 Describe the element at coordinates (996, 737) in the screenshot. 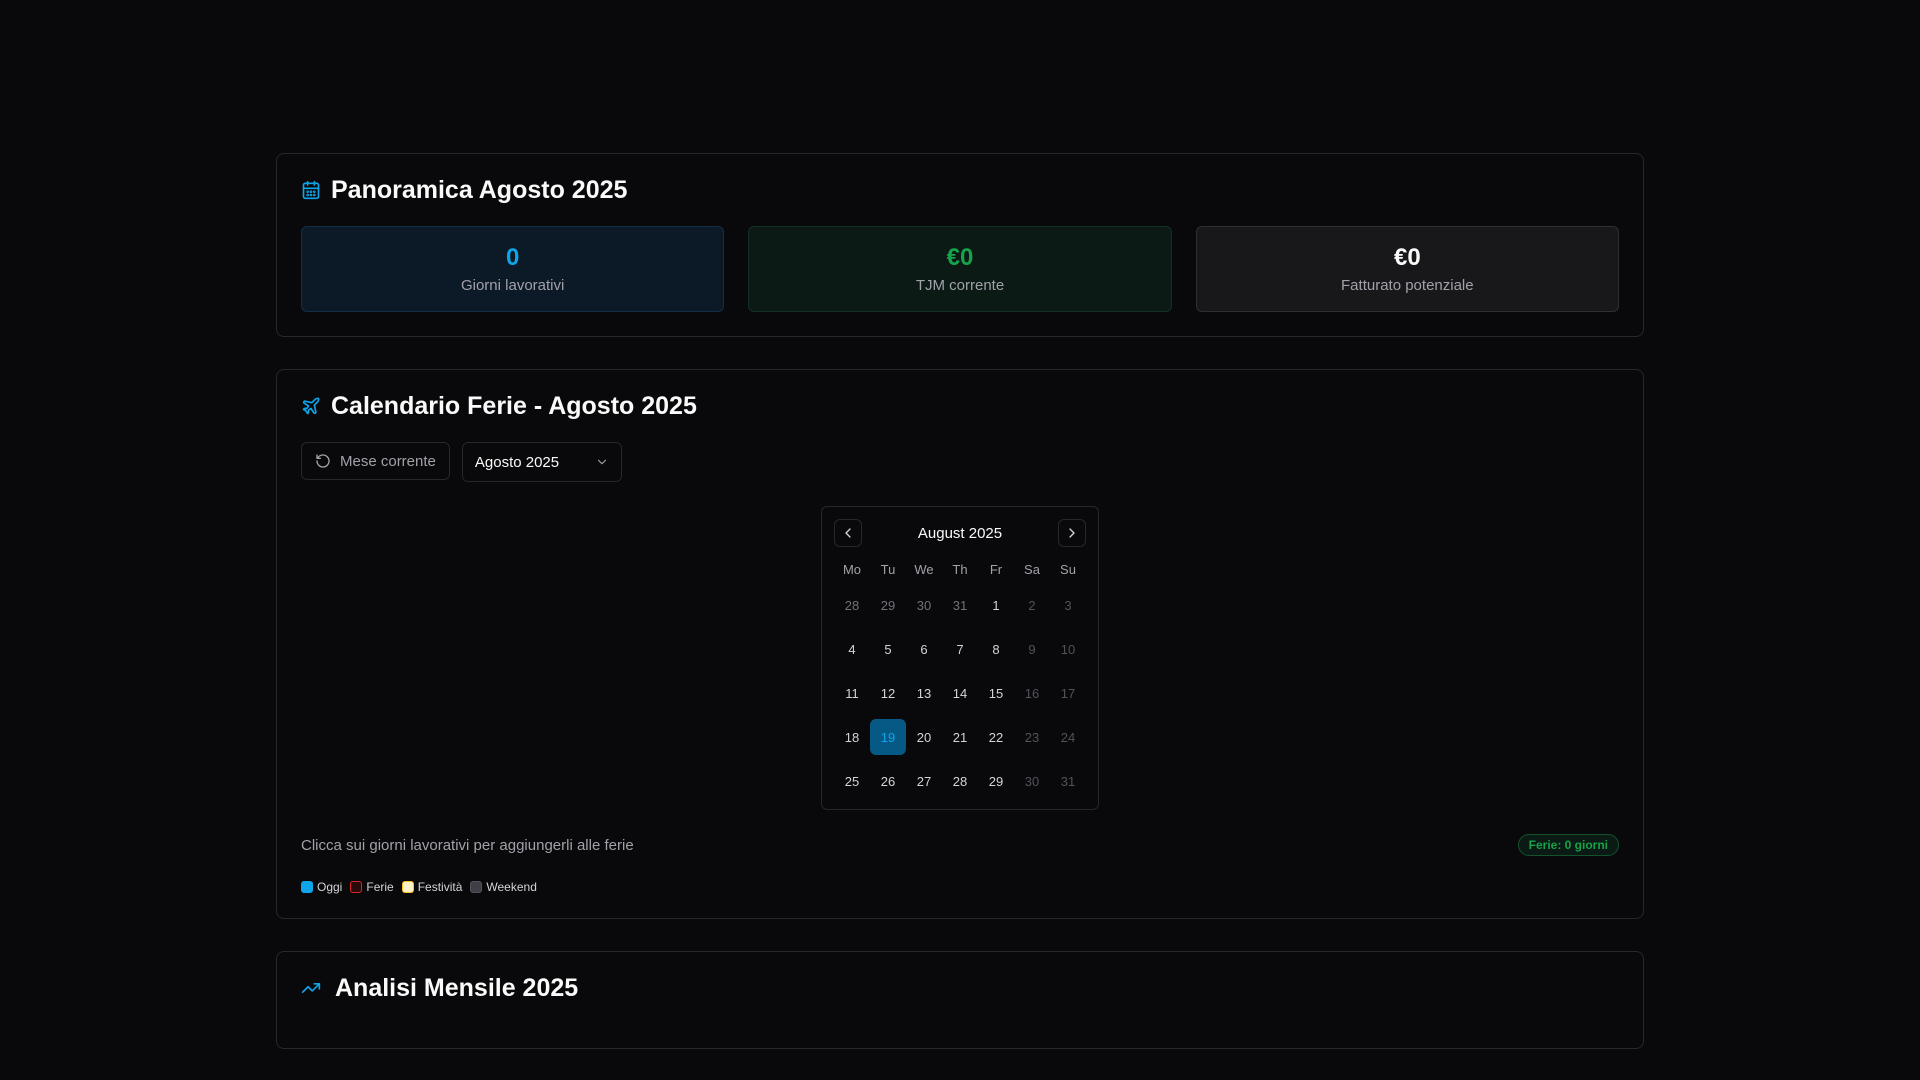

I see `calendar-day: 22` at that location.